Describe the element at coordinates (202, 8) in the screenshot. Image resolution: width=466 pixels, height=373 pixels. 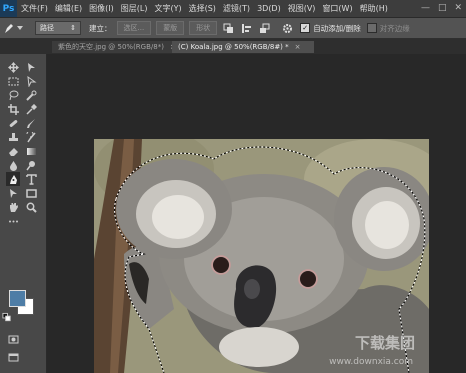
I see `menu-select: 选择(S)` at that location.